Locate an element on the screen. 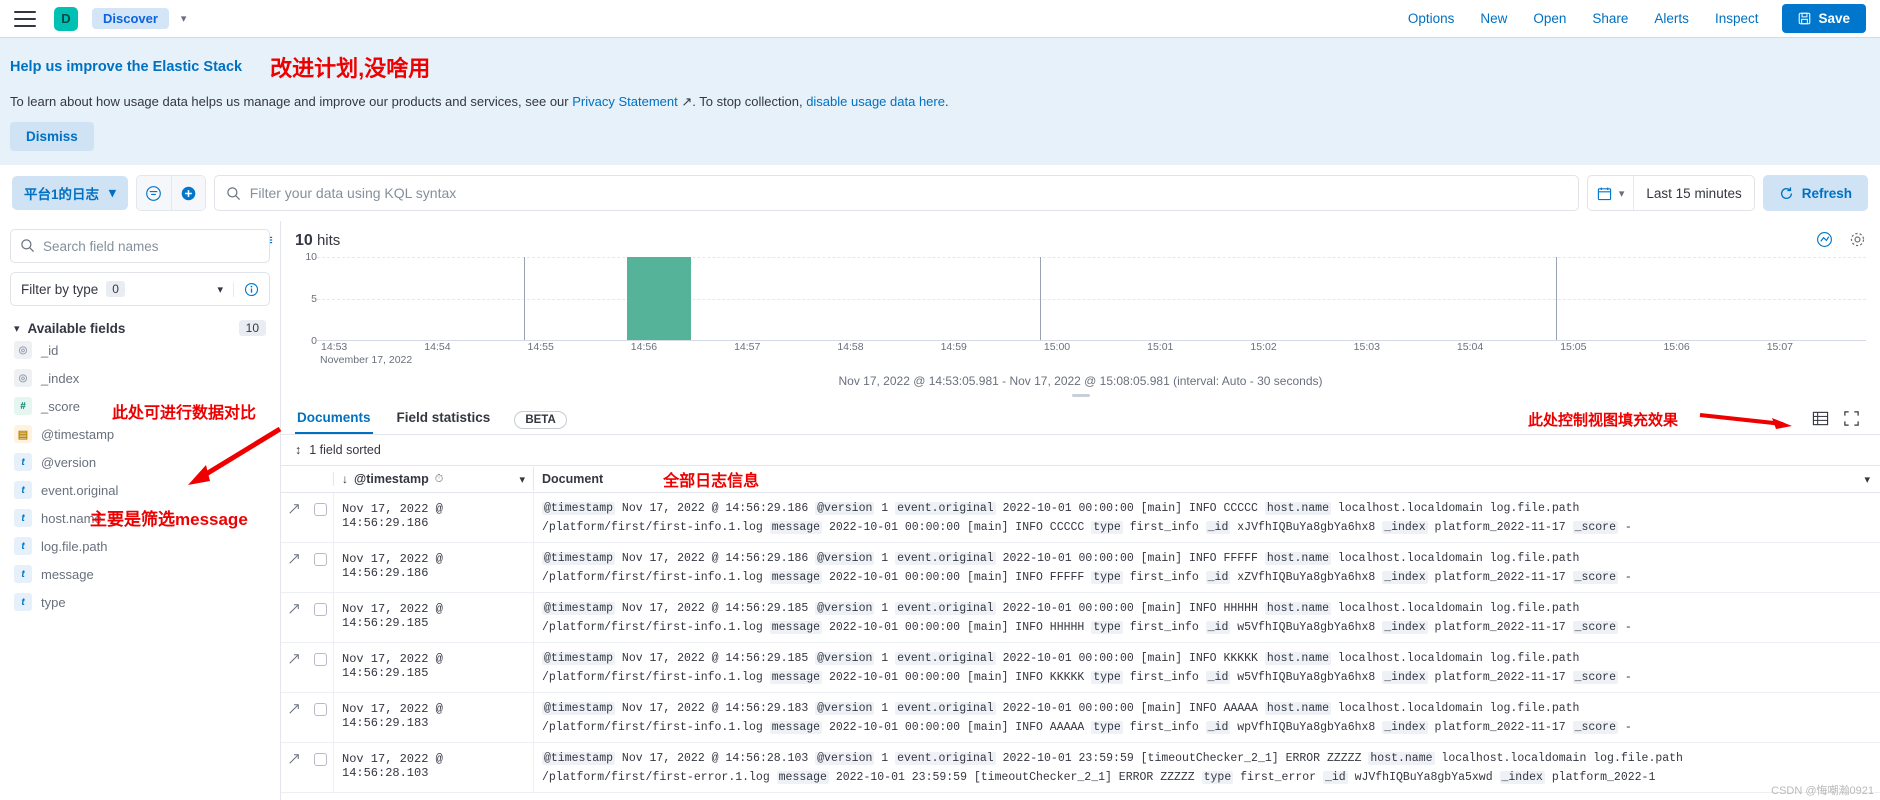 The height and width of the screenshot is (800, 1880). breadcrumb: Discover is located at coordinates (130, 18).